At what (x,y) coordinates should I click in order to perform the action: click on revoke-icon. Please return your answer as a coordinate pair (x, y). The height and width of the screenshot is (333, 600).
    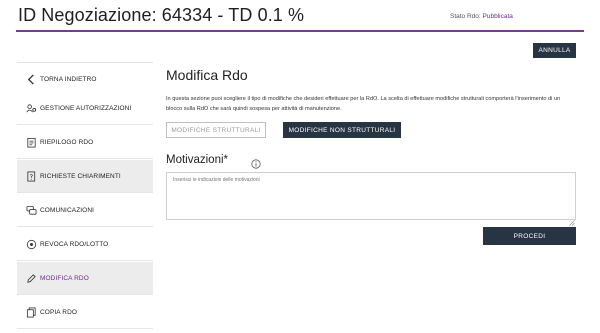
    Looking at the image, I should click on (31, 244).